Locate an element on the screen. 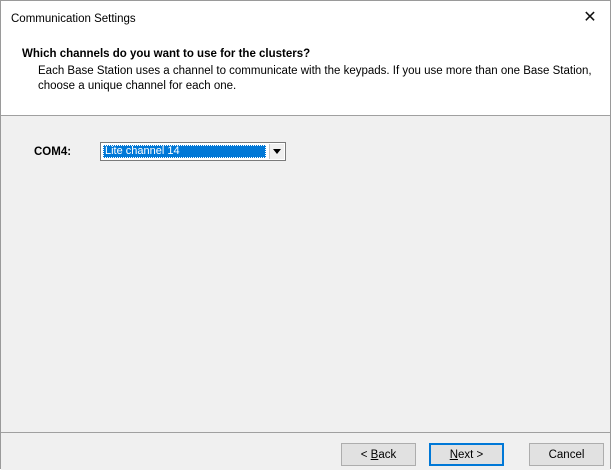 The height and width of the screenshot is (470, 612). cancel-button: Cancel is located at coordinates (566, 454).